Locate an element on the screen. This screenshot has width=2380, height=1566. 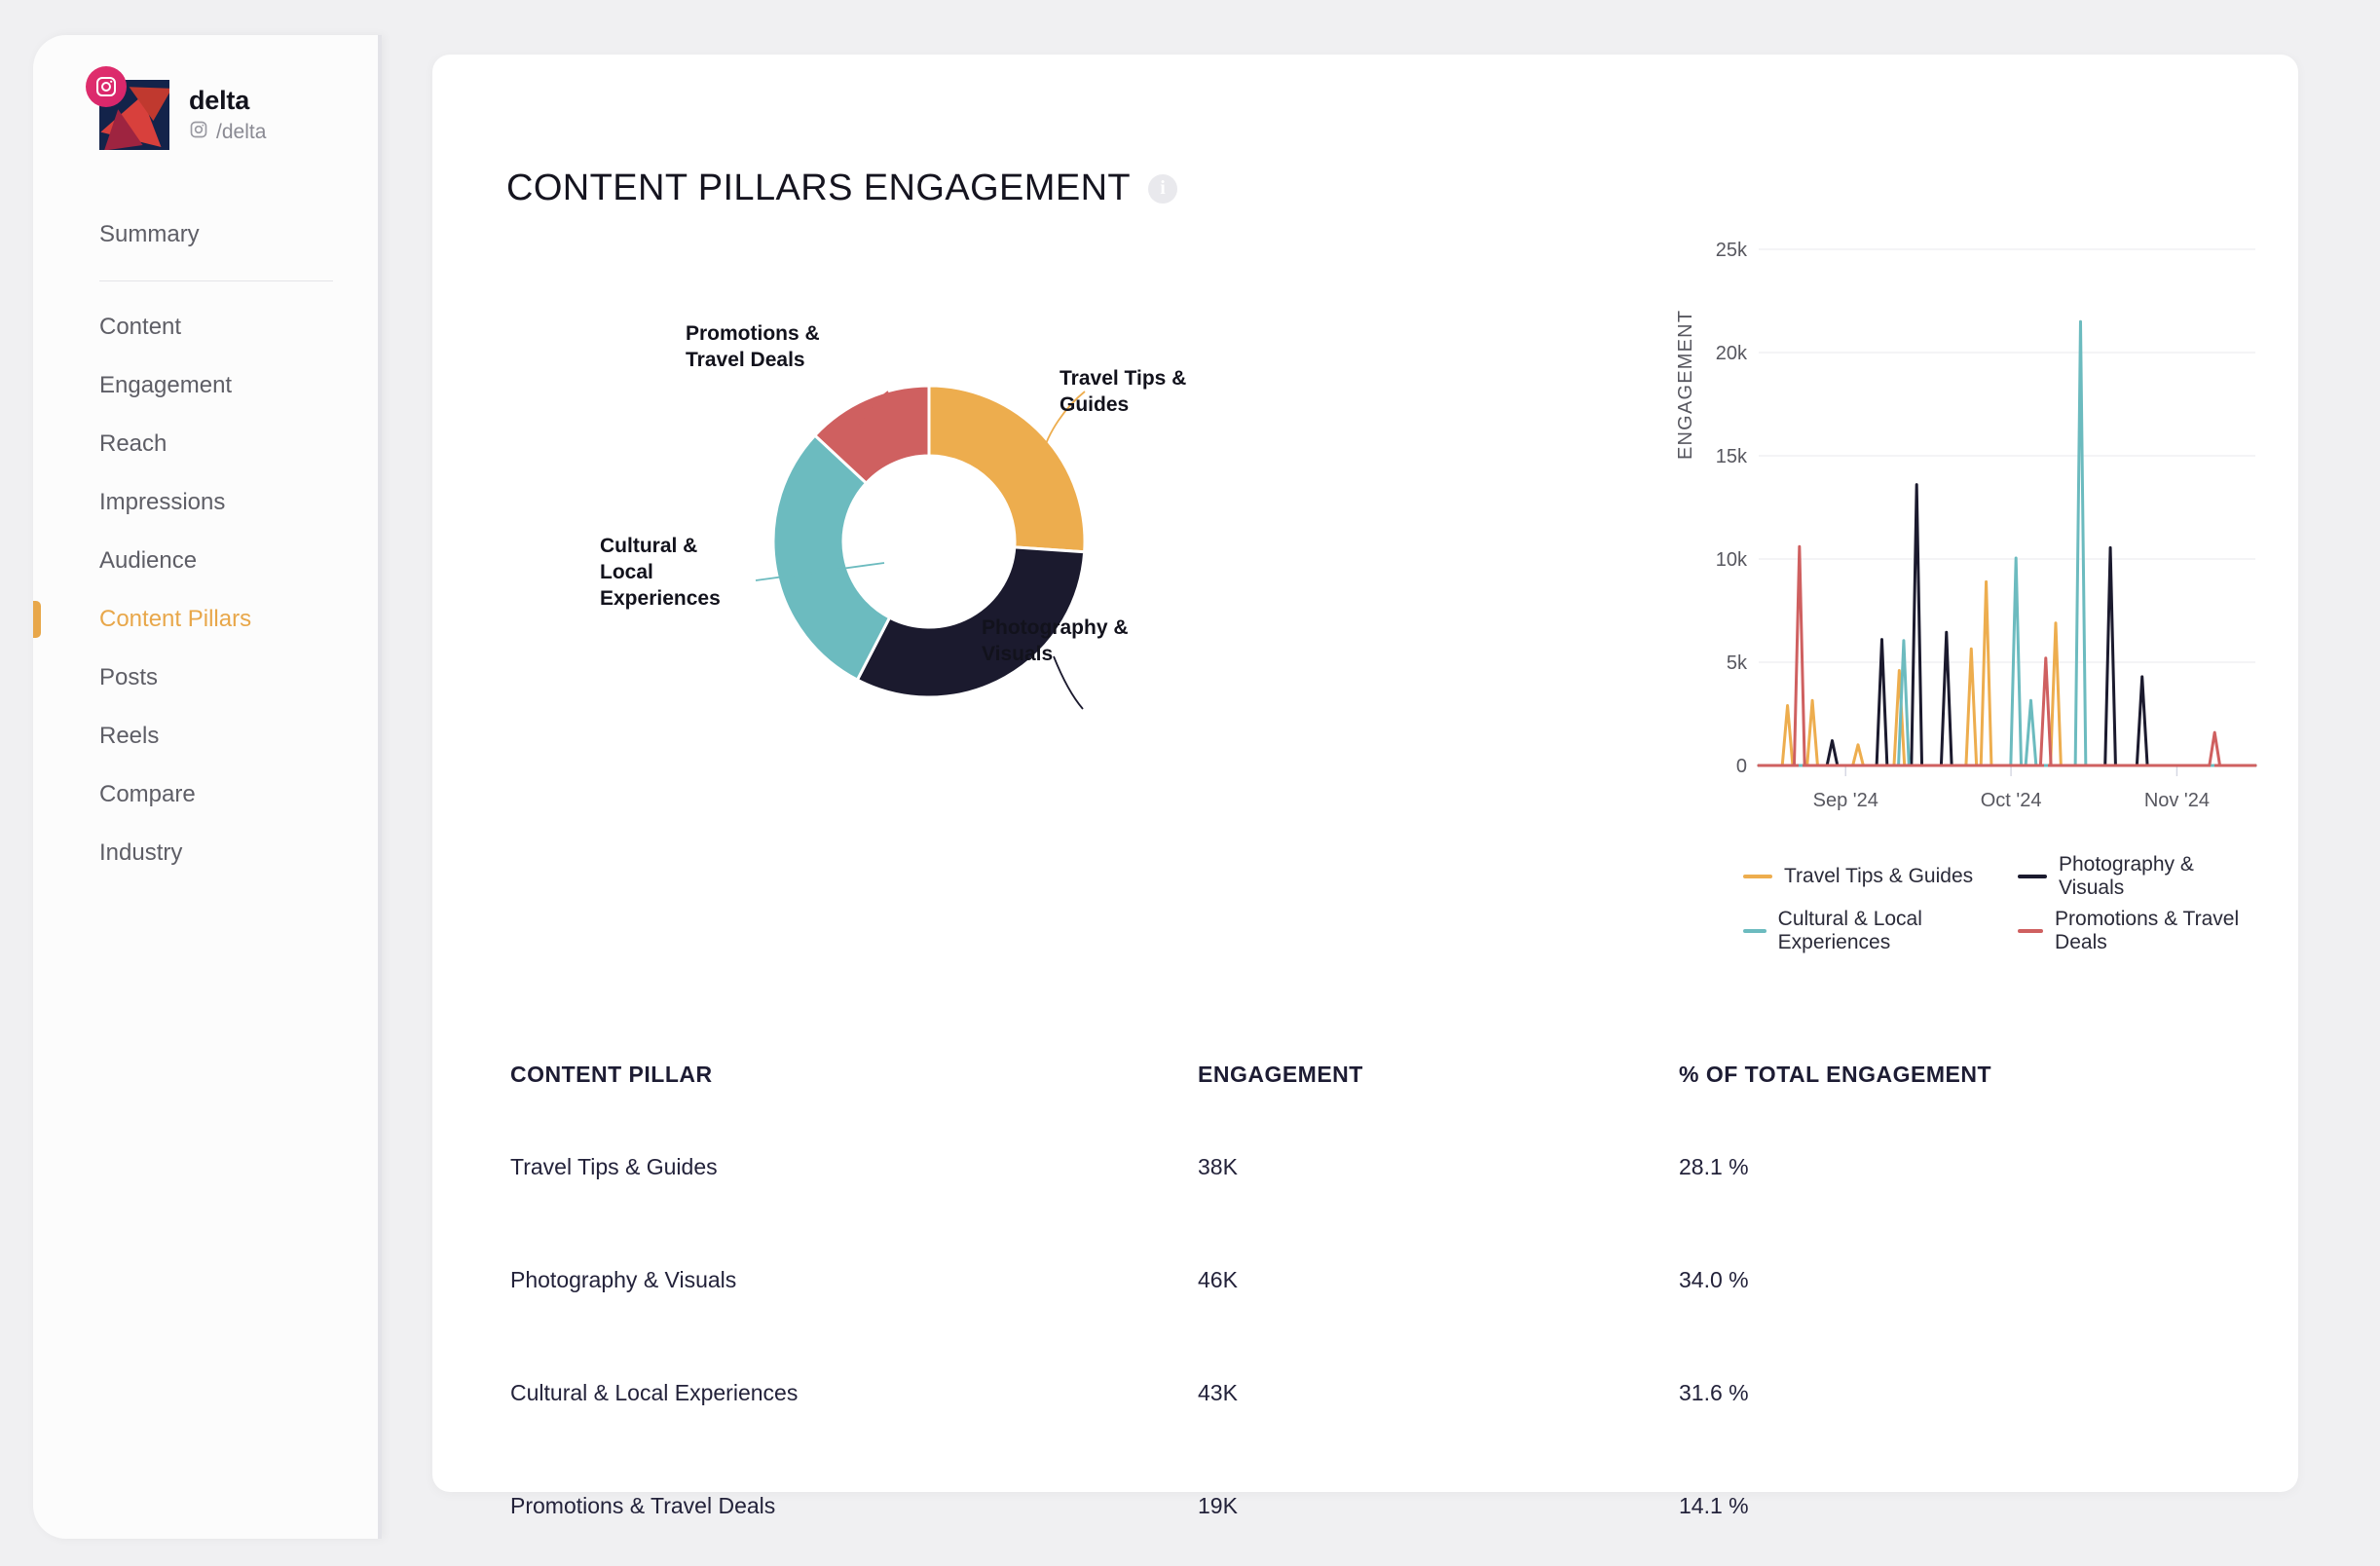
donut-label-line: Visuals is located at coordinates (1018, 653).